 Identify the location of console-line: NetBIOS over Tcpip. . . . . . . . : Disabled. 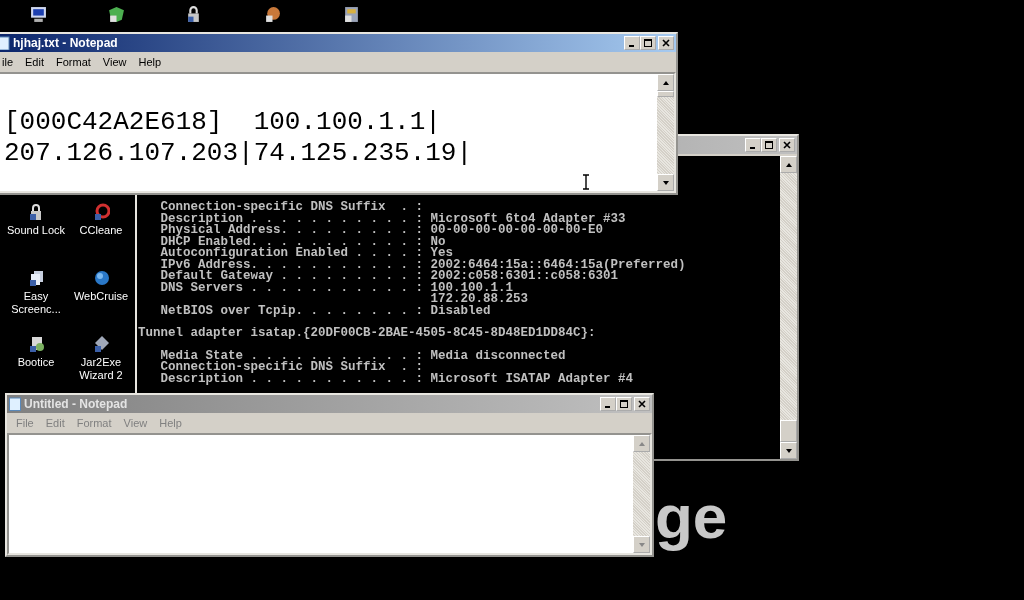
(325, 311).